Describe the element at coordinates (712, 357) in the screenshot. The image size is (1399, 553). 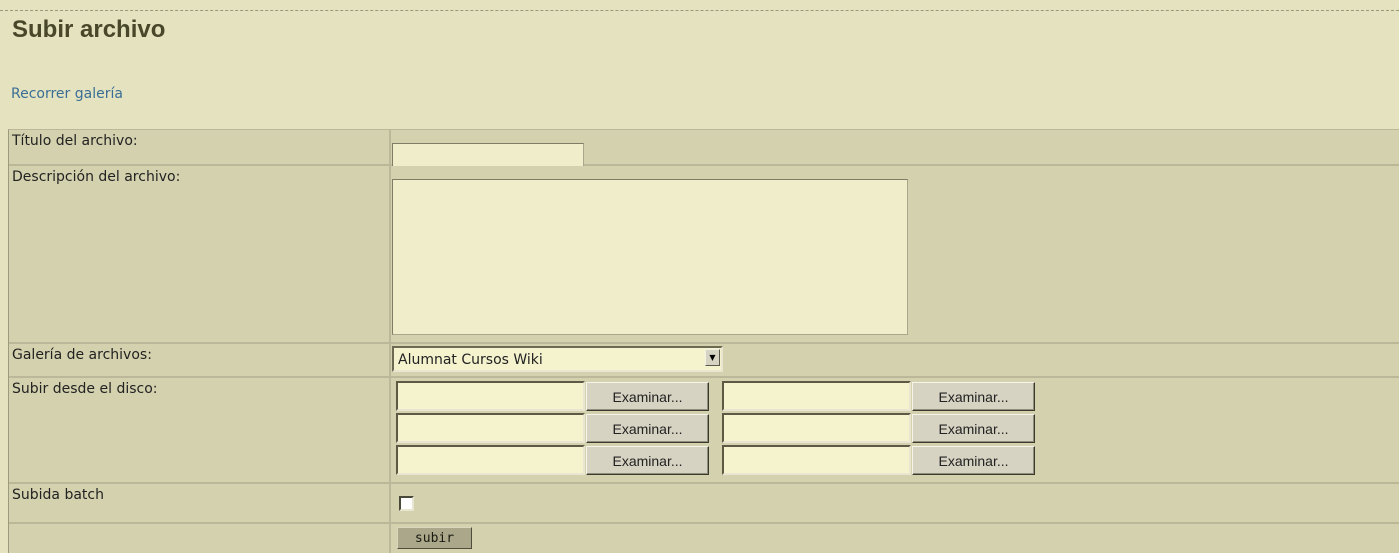
I see `chevron-down-icon: ▼` at that location.